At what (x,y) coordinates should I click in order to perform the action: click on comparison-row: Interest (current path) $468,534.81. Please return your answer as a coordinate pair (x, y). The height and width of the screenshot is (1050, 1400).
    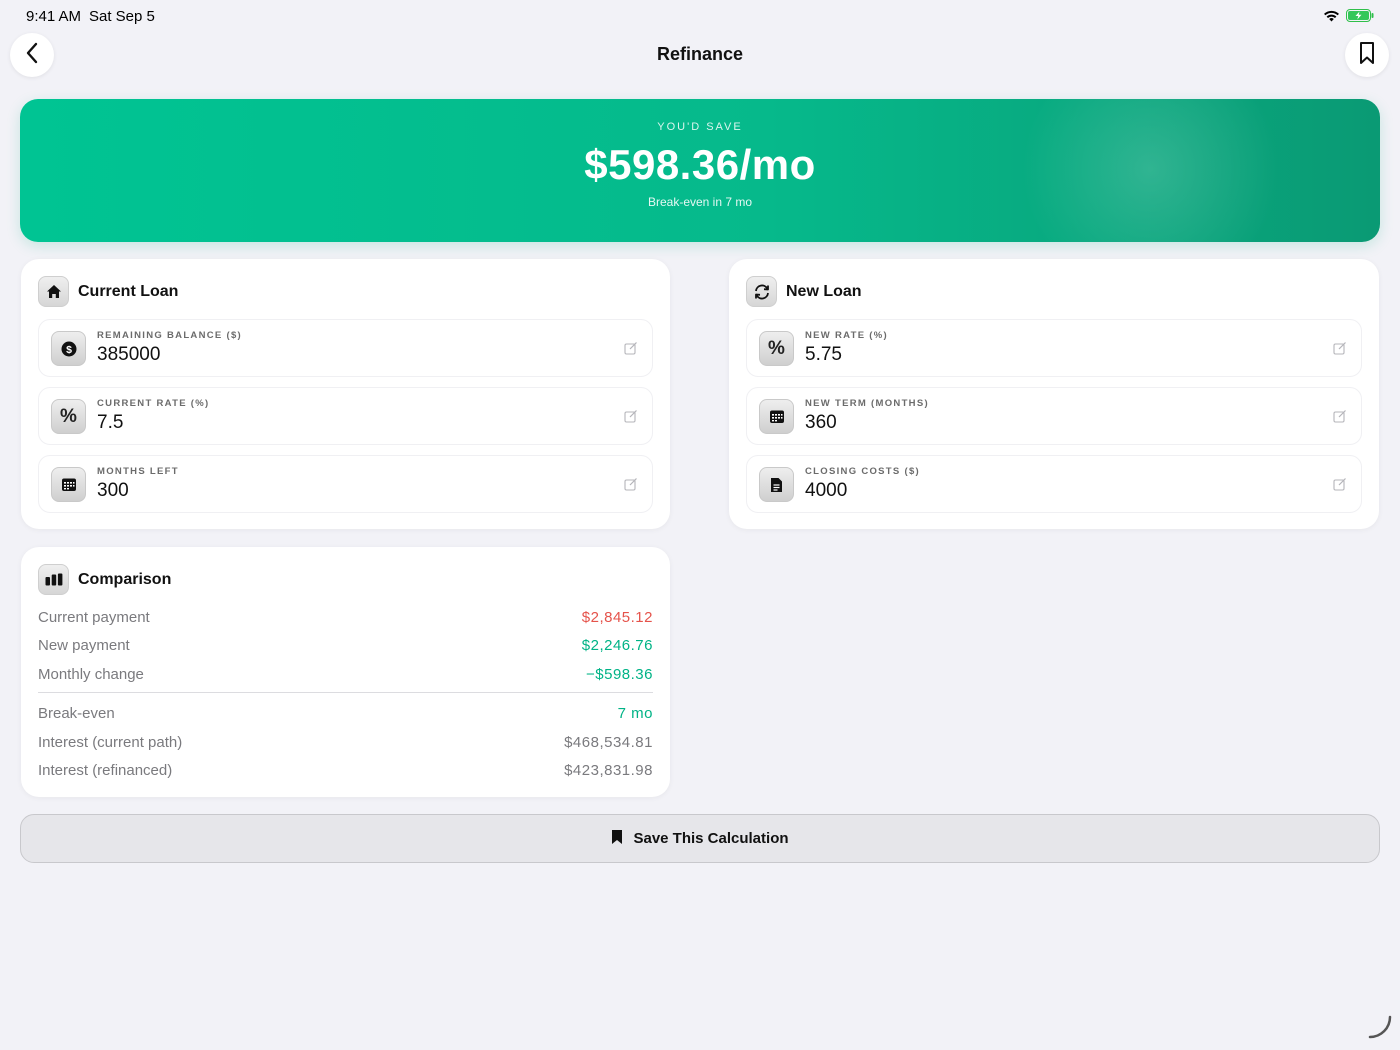
    Looking at the image, I should click on (345, 742).